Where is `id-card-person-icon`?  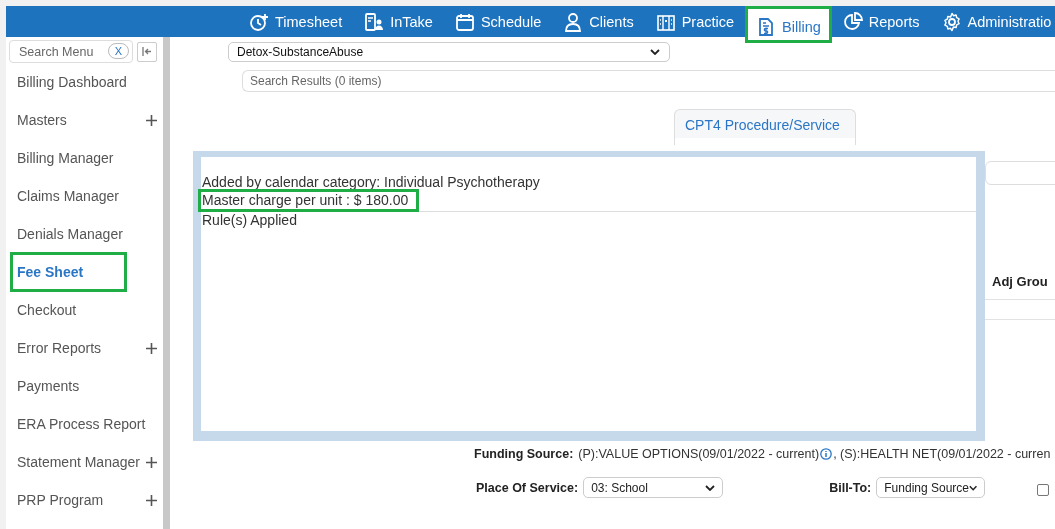 id-card-person-icon is located at coordinates (374, 21).